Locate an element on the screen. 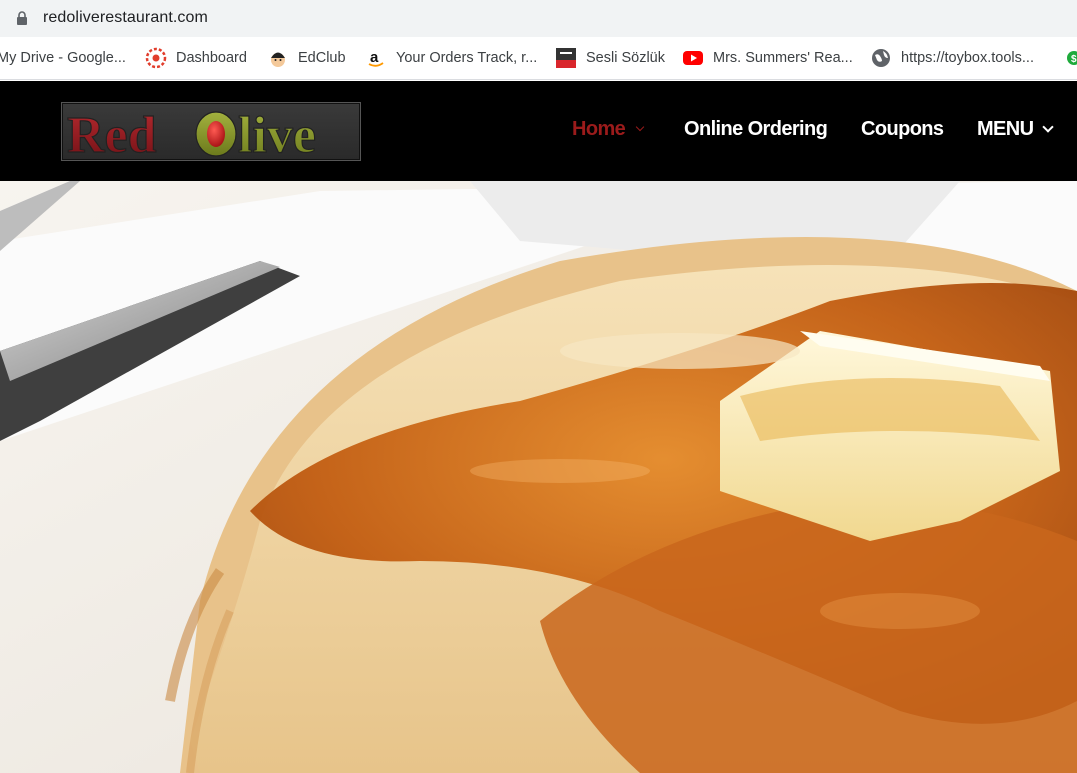 The height and width of the screenshot is (773, 1077). canvas-icon is located at coordinates (156, 58).